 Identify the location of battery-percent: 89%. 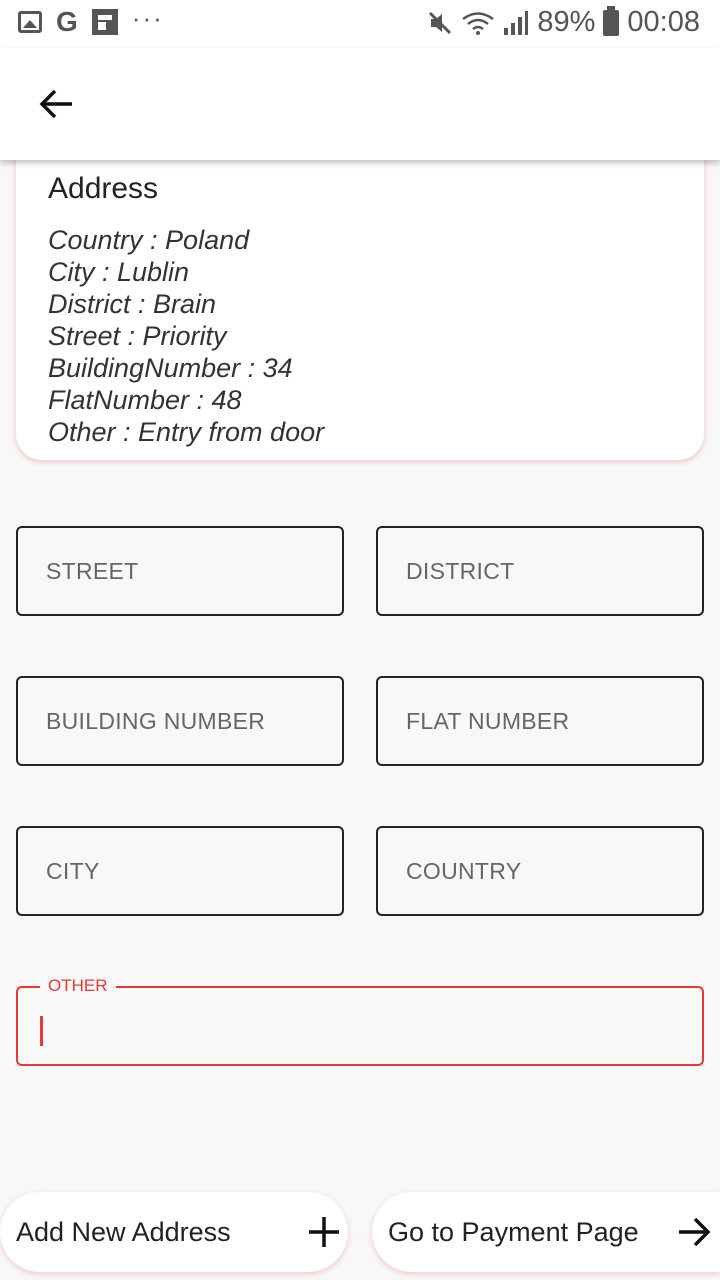
(566, 22).